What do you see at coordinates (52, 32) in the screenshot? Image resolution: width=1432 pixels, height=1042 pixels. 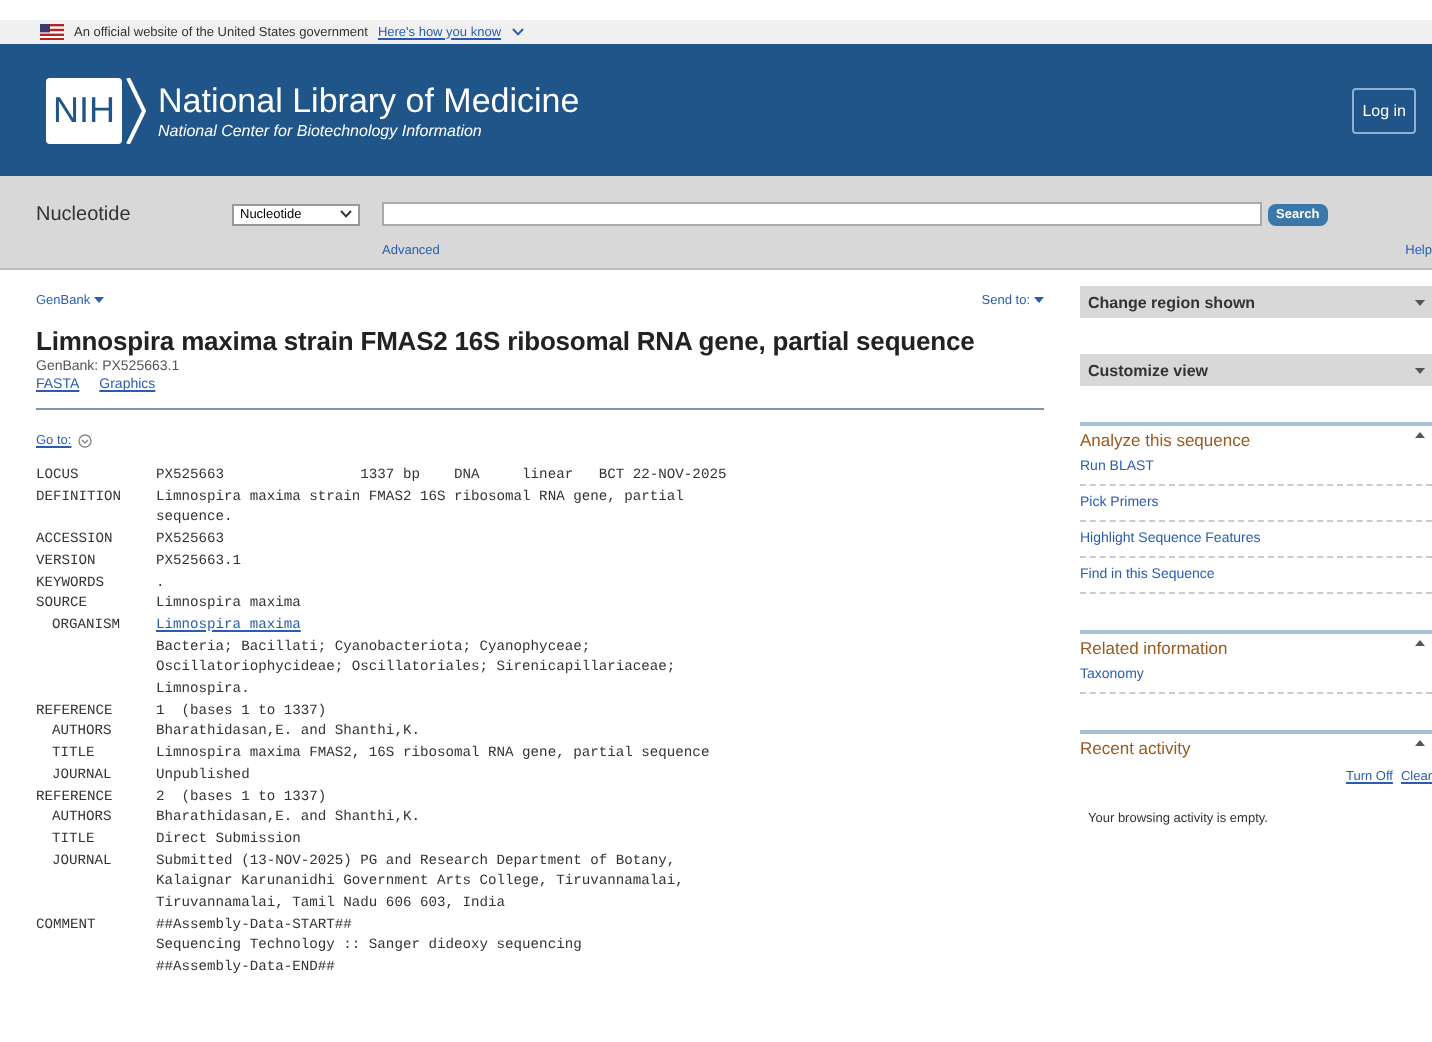 I see `us-flag-icon` at bounding box center [52, 32].